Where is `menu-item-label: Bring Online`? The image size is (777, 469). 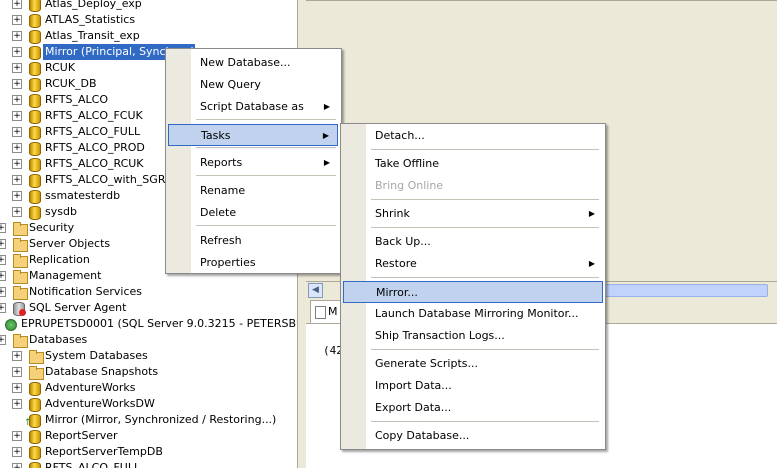 menu-item-label: Bring Online is located at coordinates (409, 185).